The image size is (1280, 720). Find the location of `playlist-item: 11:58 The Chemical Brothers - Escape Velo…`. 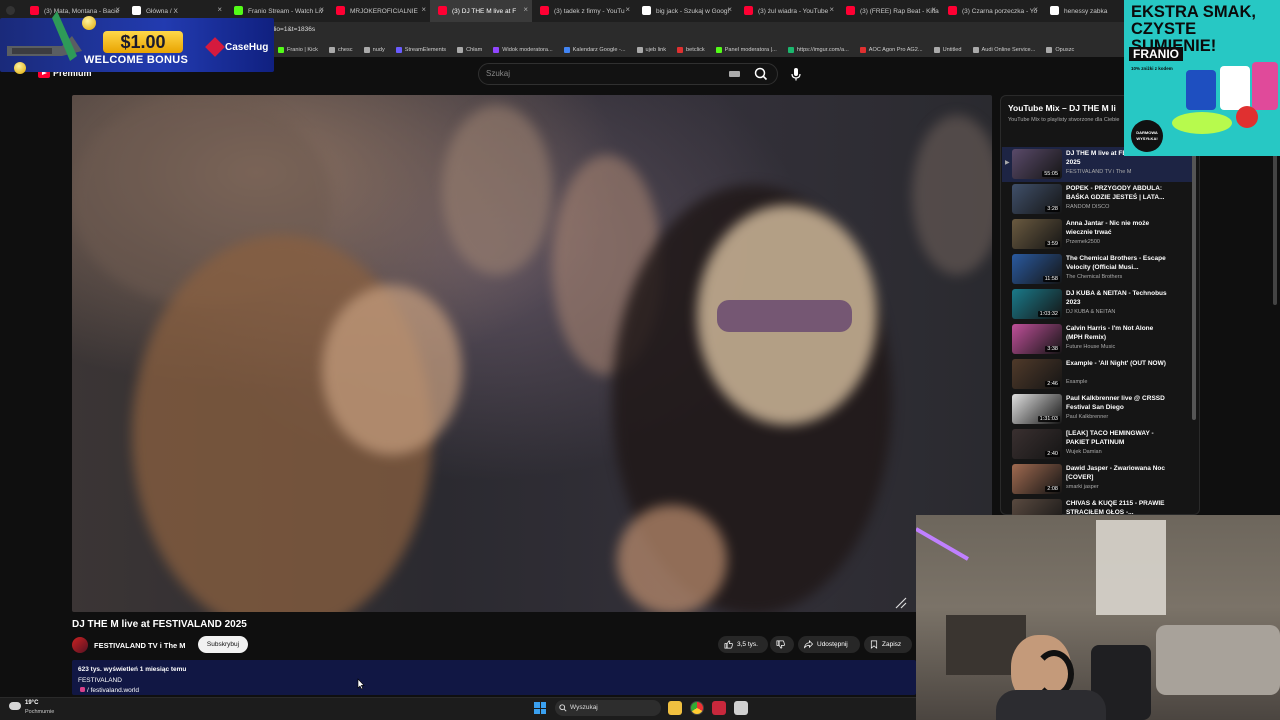

playlist-item: 11:58 The Chemical Brothers - Escape Velo… is located at coordinates (1099, 269).